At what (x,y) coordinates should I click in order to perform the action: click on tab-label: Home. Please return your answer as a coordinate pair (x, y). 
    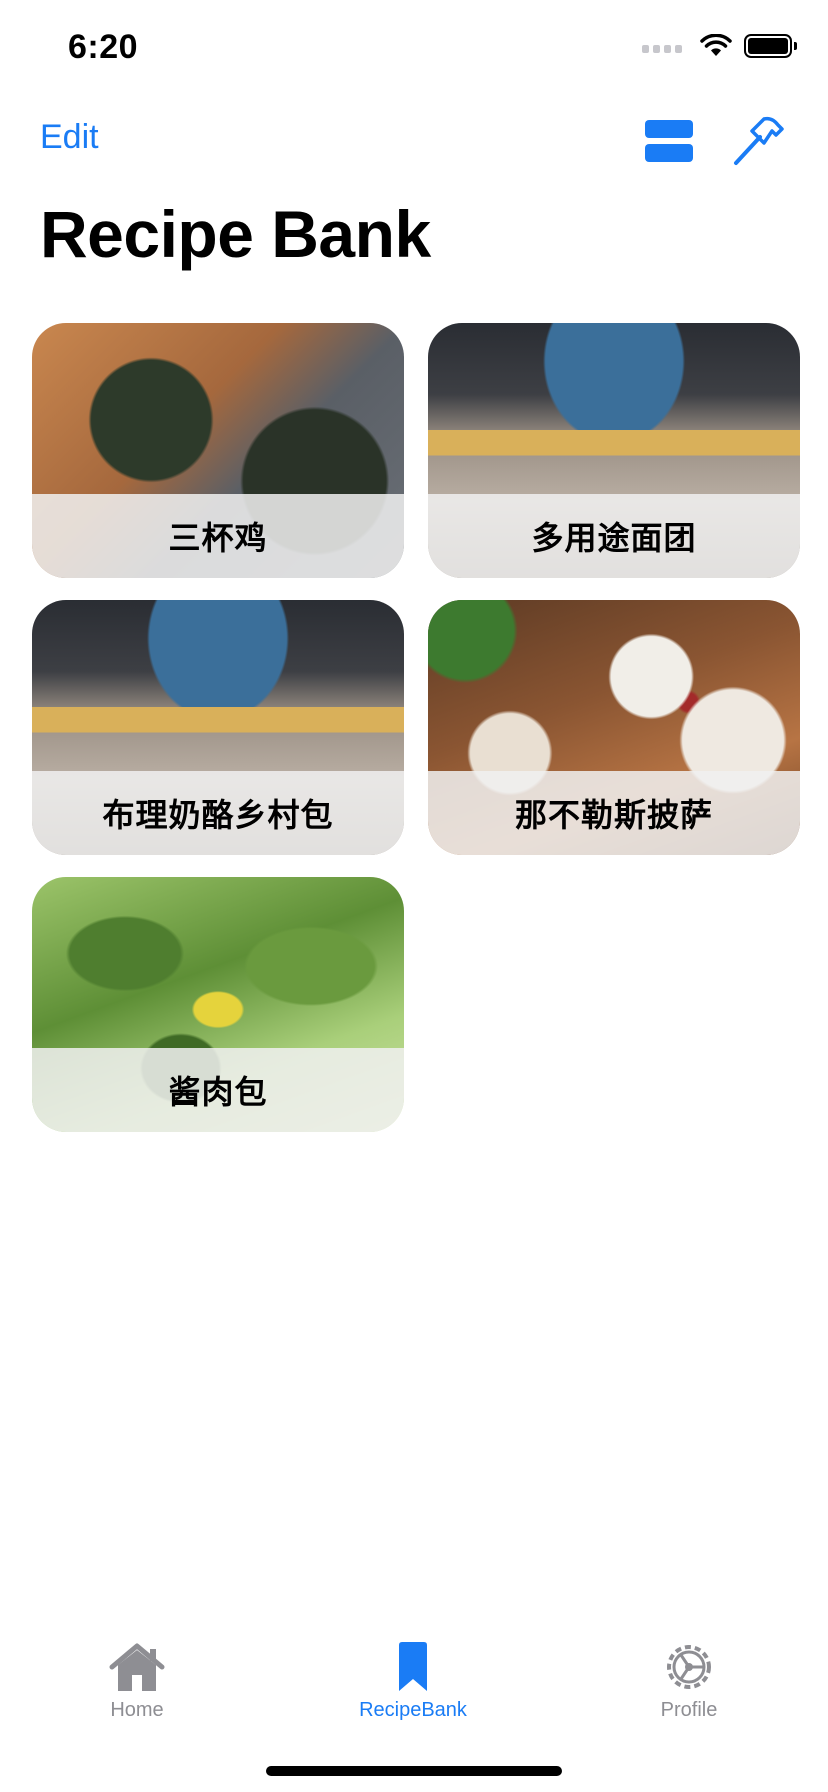
    Looking at the image, I should click on (137, 1710).